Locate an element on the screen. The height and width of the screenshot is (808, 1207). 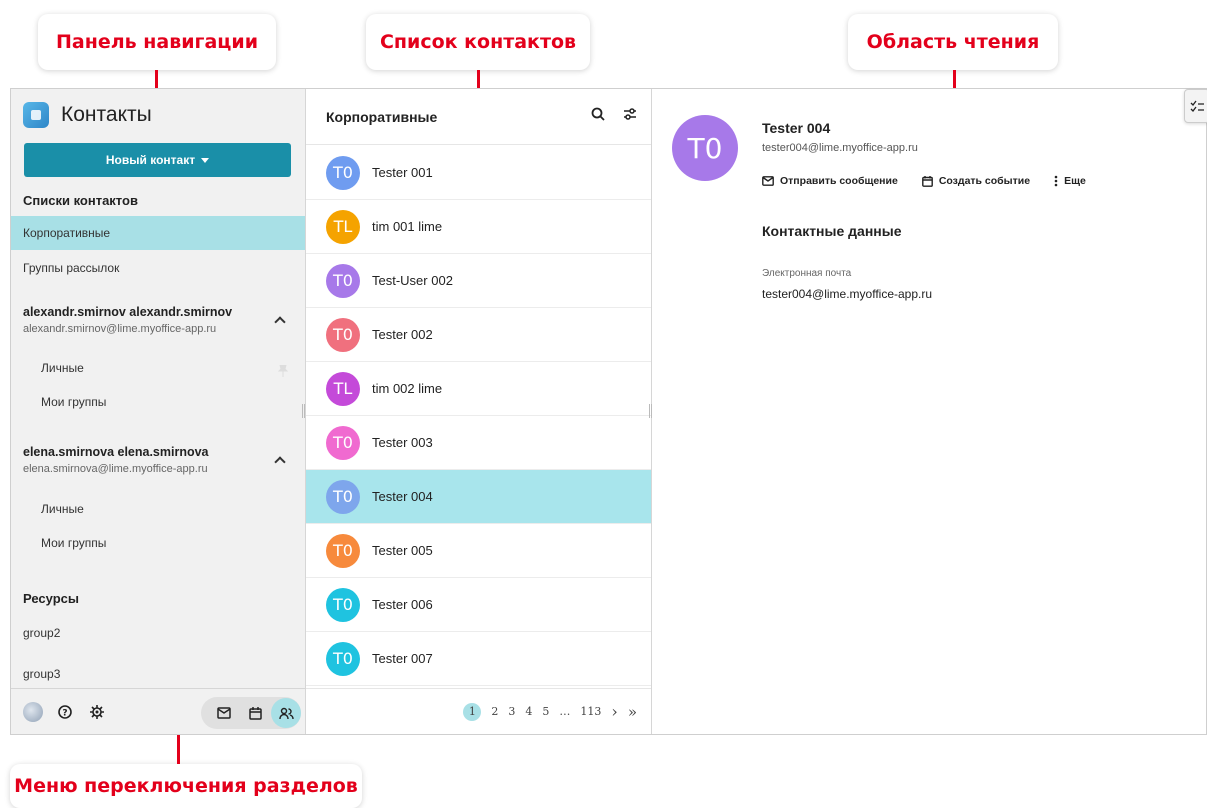
contact-row: T0 Test-User 002 is located at coordinates (478, 281).